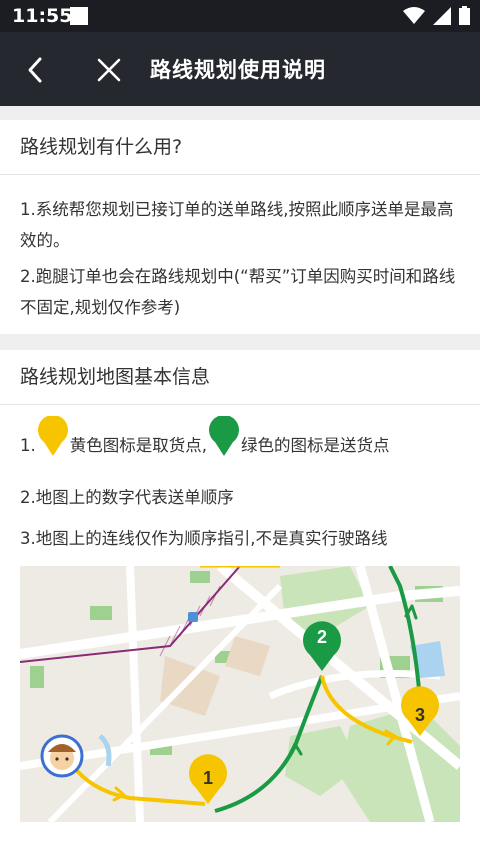 The image size is (480, 853). I want to click on metro-icon, so click(193, 617).